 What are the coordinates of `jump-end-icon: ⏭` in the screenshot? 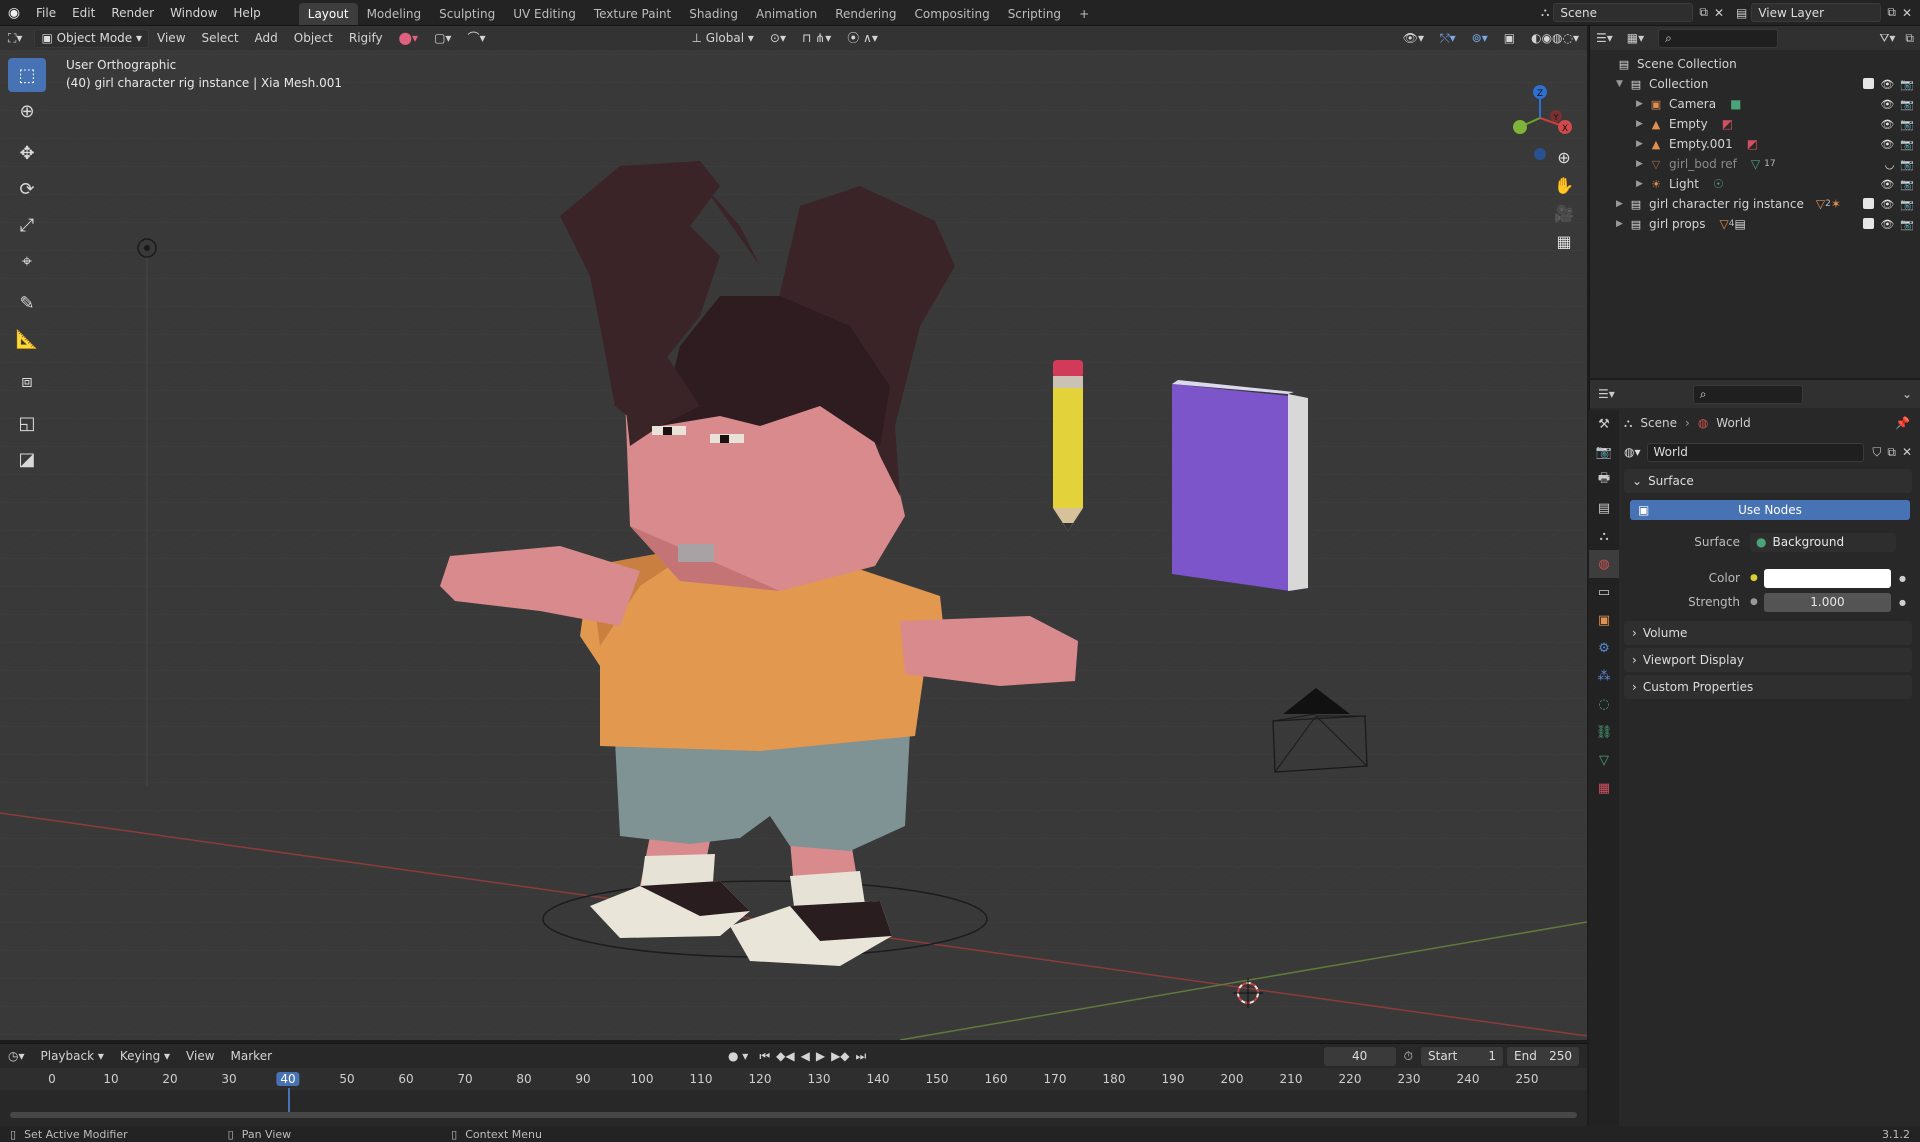 It's located at (861, 1056).